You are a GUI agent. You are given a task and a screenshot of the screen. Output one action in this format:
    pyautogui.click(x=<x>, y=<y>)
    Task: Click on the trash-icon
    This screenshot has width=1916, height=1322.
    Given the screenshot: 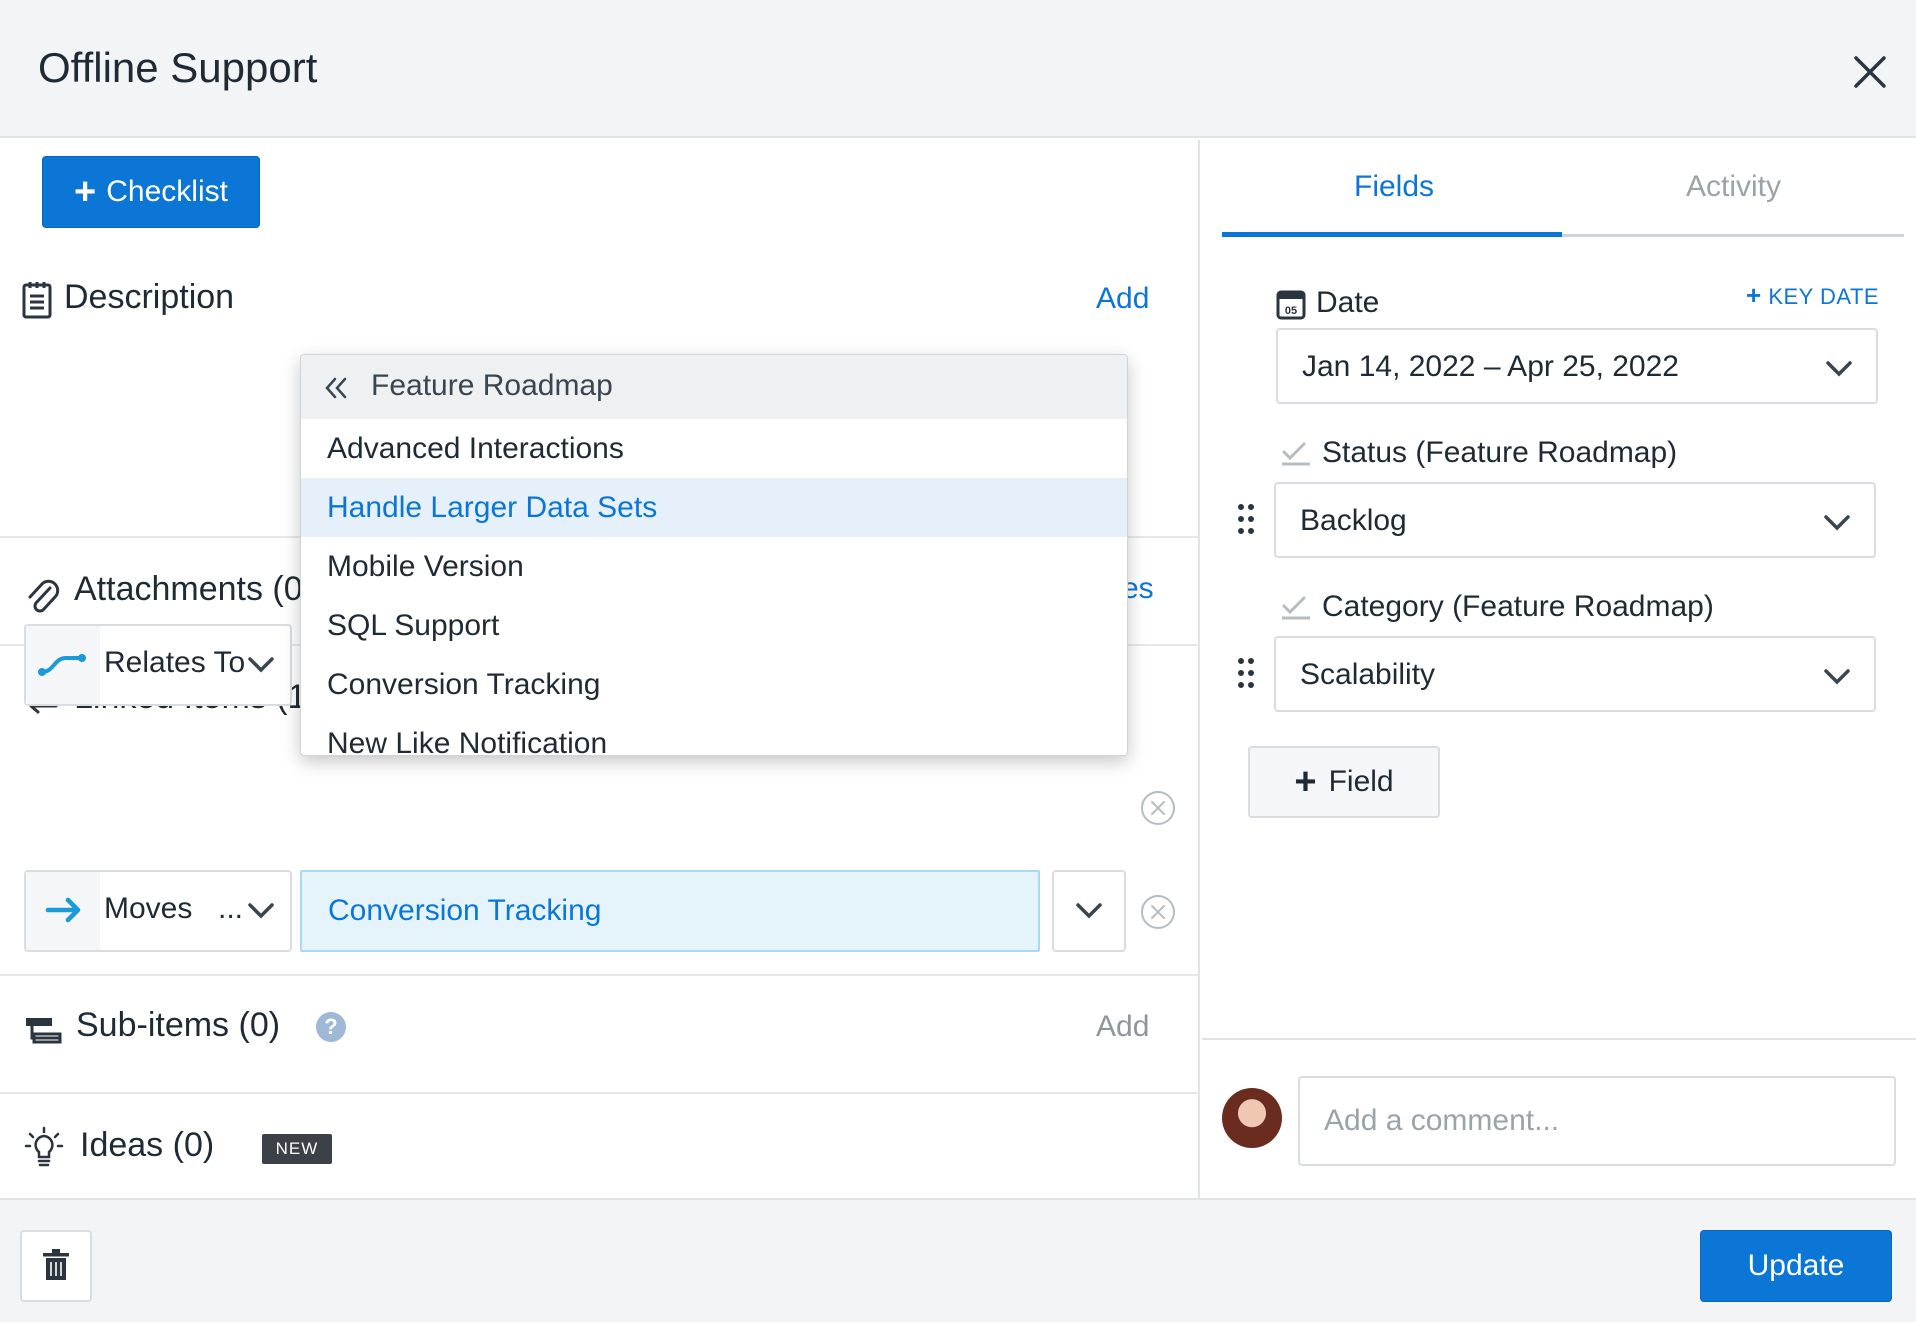 What is the action you would take?
    pyautogui.click(x=56, y=1264)
    